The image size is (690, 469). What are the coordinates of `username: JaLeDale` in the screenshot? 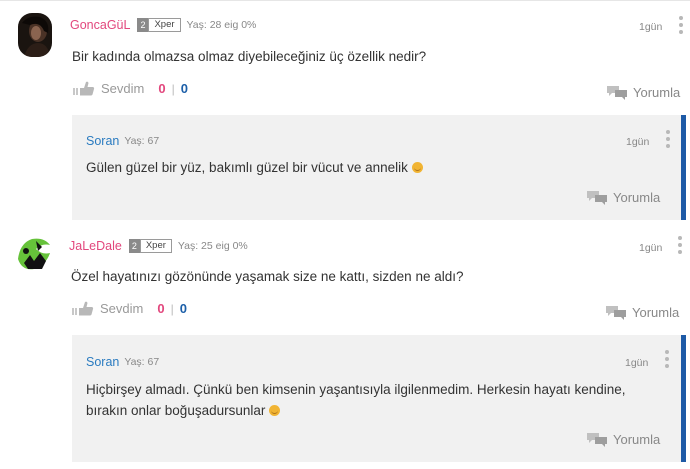 It's located at (95, 246).